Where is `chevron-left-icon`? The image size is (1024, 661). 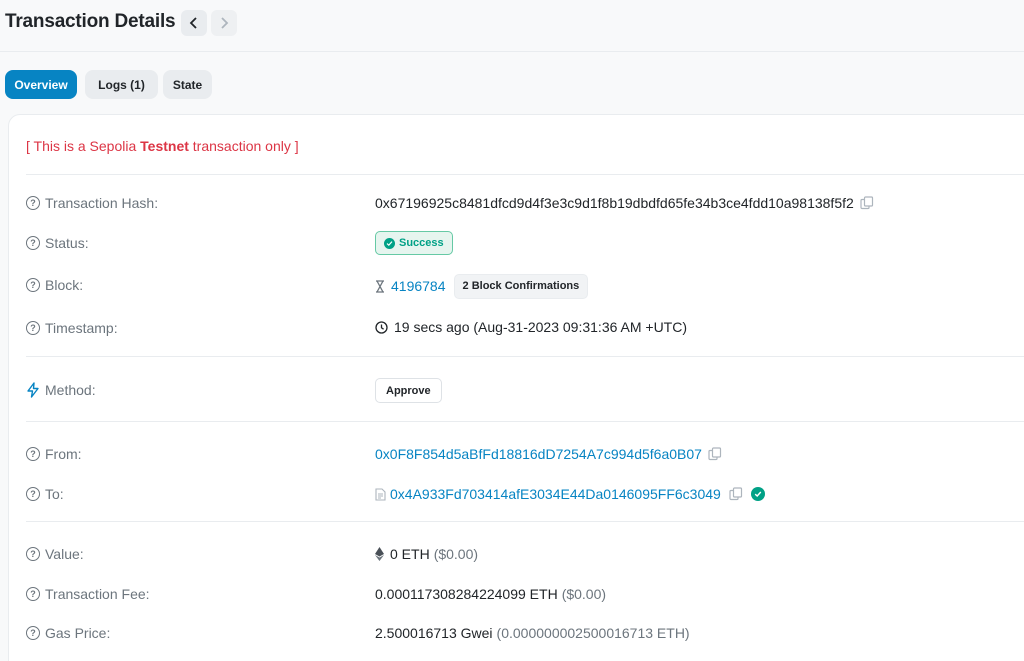
chevron-left-icon is located at coordinates (193, 23).